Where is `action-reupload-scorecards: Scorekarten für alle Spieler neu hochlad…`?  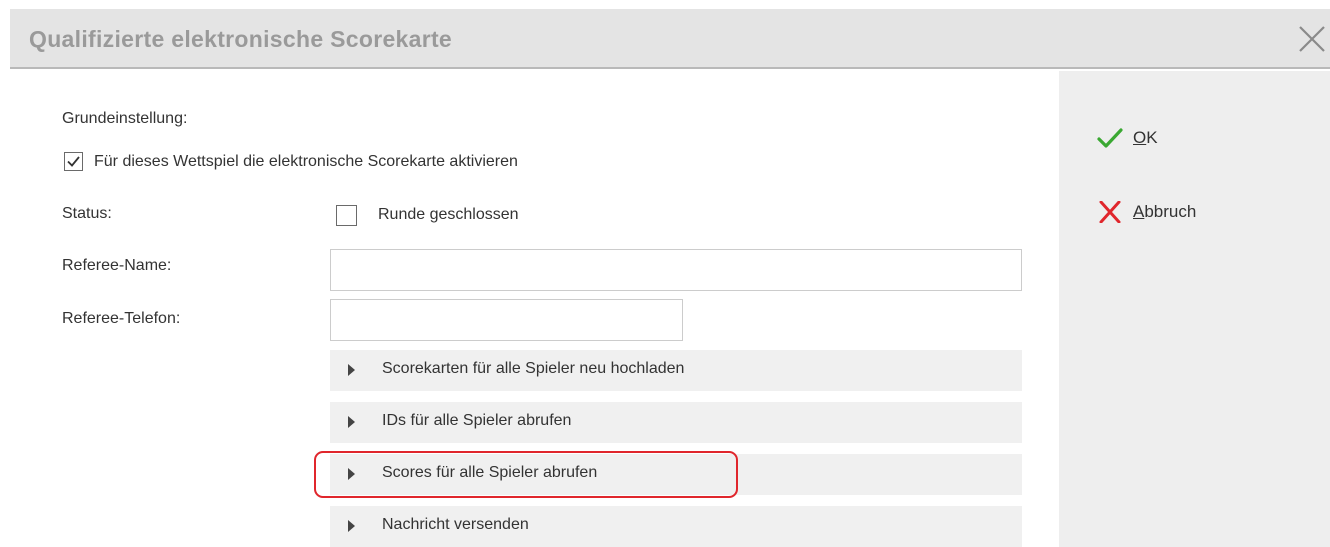 action-reupload-scorecards: Scorekarten für alle Spieler neu hochlad… is located at coordinates (676, 370).